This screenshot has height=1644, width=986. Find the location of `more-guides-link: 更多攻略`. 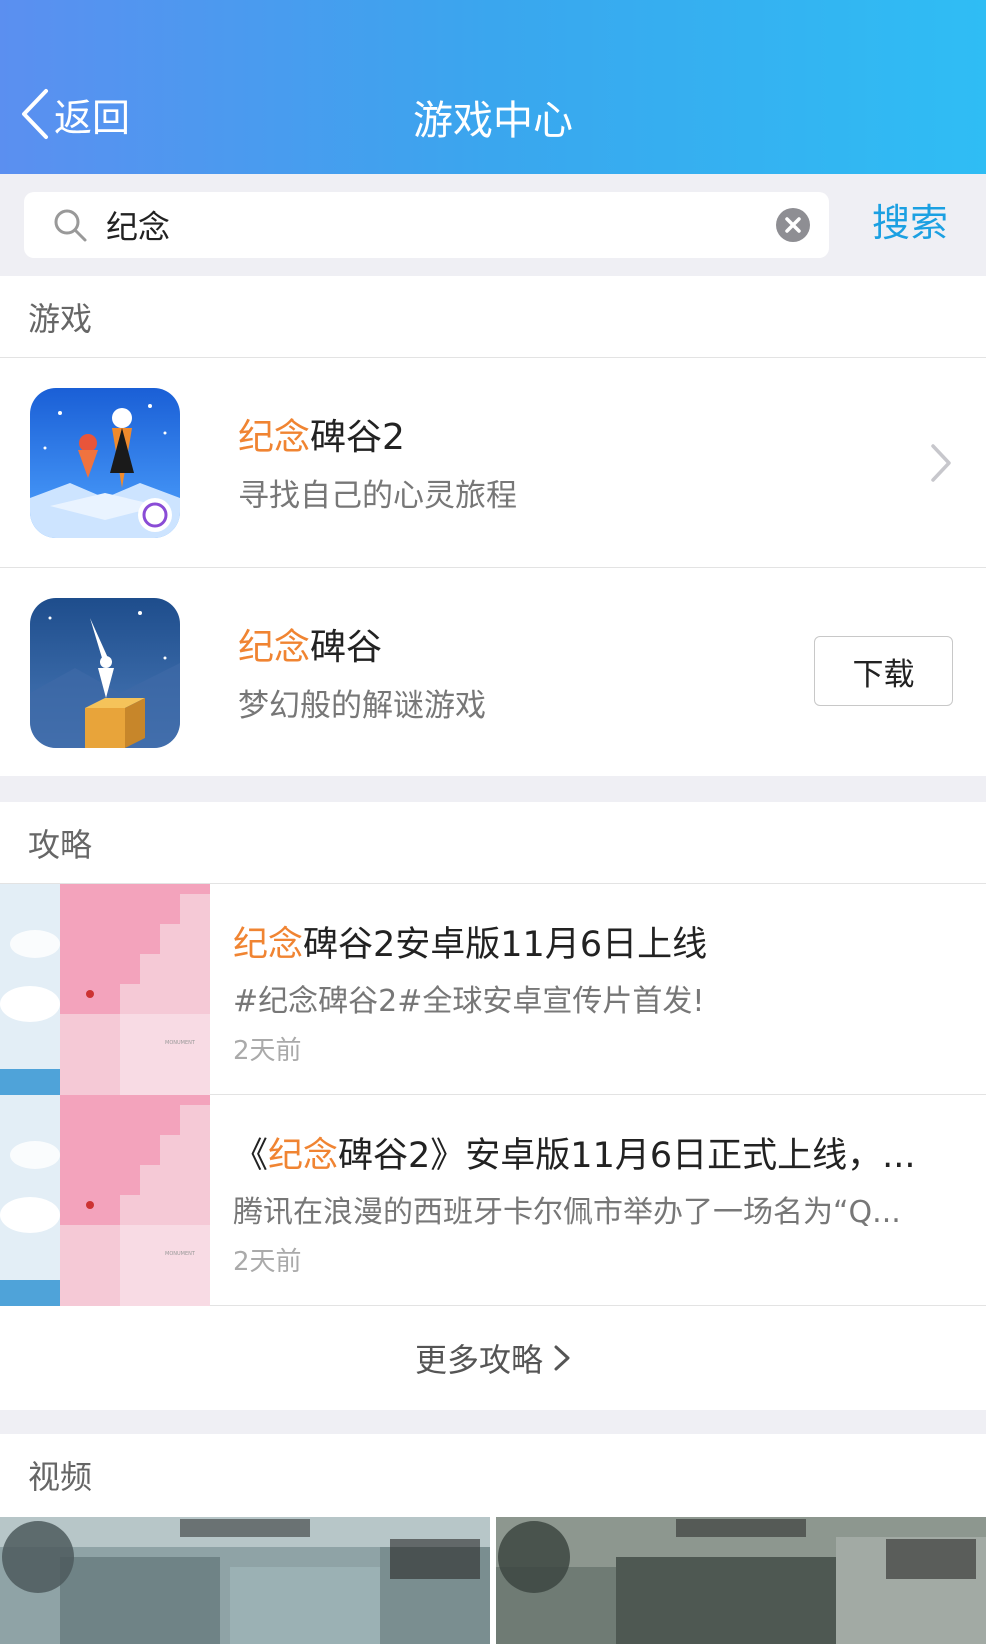

more-guides-link: 更多攻略 is located at coordinates (493, 1358).